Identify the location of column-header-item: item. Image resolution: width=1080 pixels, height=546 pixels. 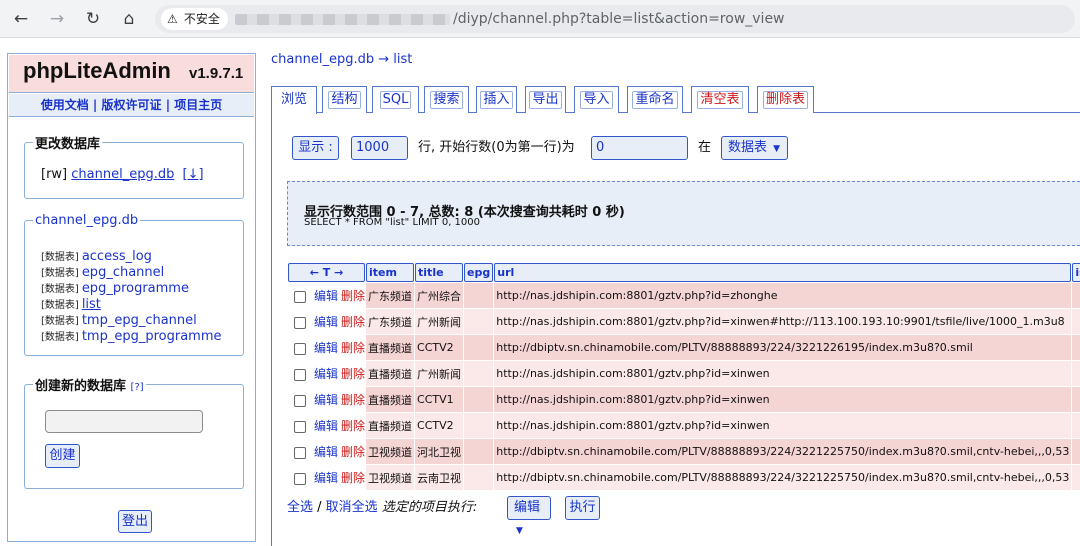
(390, 272).